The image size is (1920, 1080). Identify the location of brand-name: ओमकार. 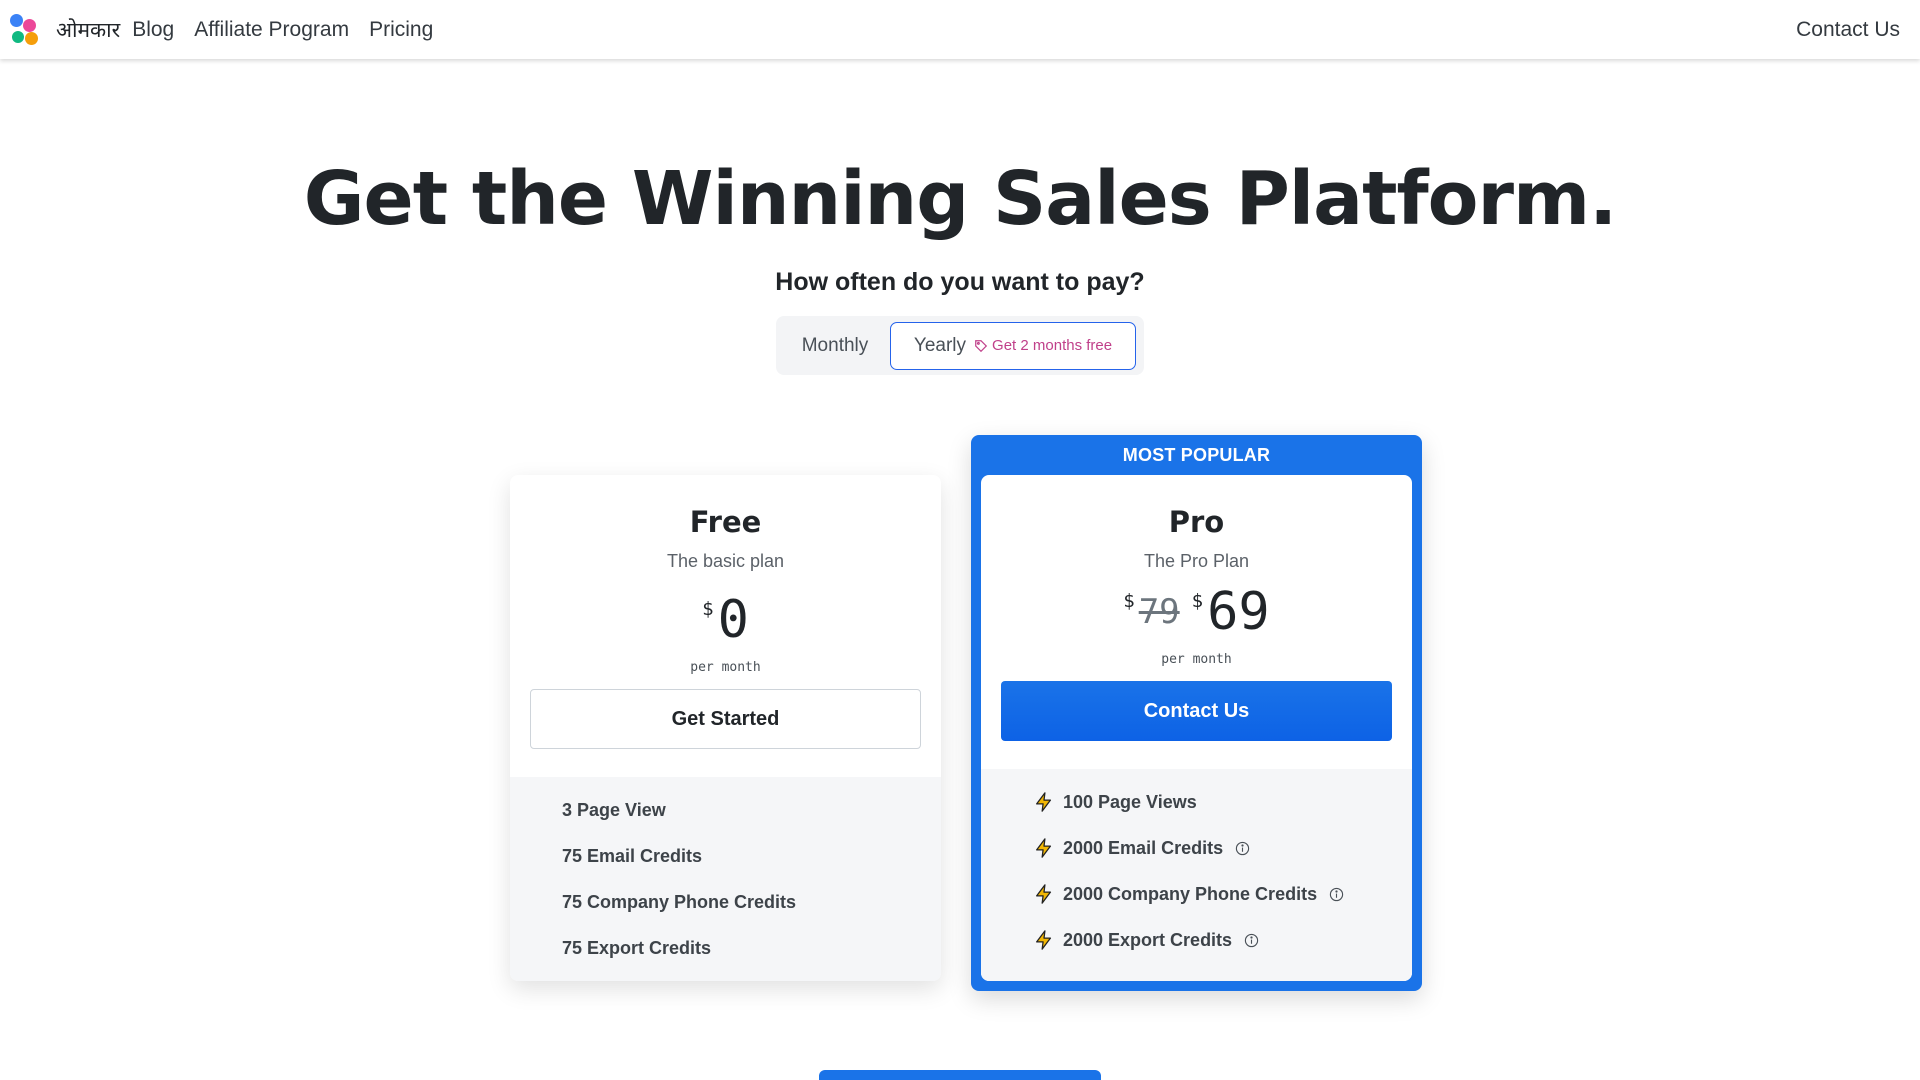
(88, 30).